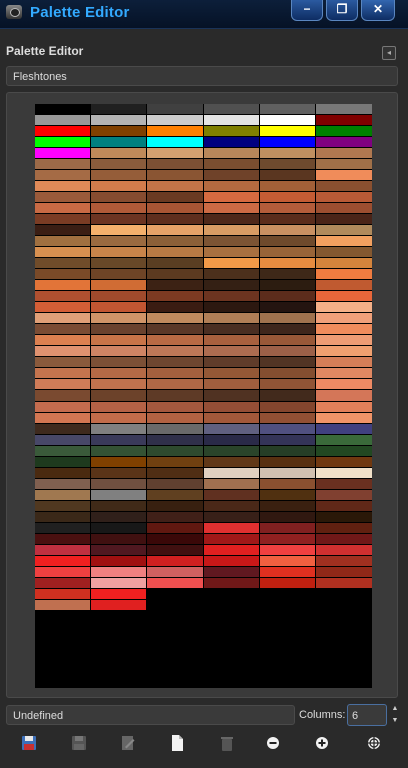 The width and height of the screenshot is (408, 768). Describe the element at coordinates (389, 53) in the screenshot. I see `collapse-panel-button: ◂` at that location.